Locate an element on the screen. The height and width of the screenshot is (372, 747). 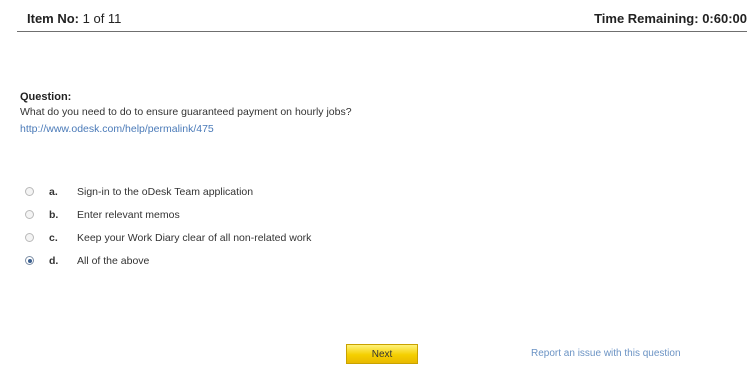
answer-option-b: b. Enter relevant memos is located at coordinates (325, 214).